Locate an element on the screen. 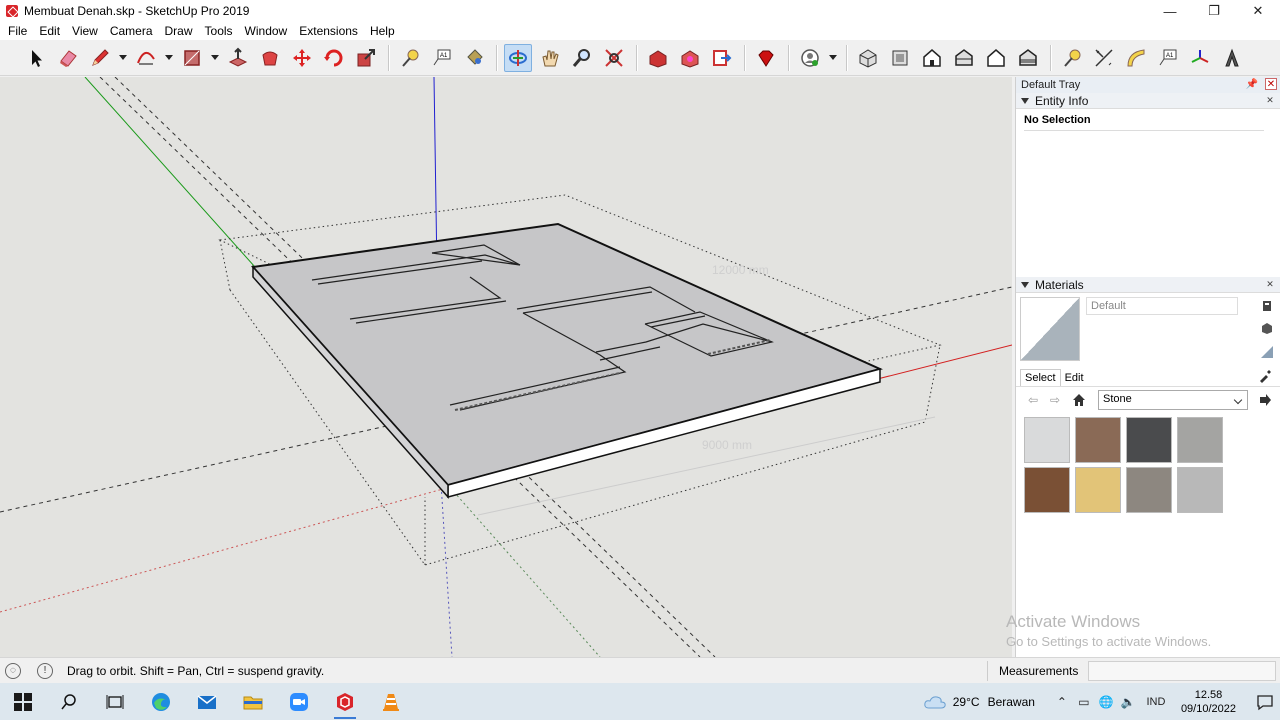 The height and width of the screenshot is (720, 1280). left-view-button is located at coordinates (1028, 58).